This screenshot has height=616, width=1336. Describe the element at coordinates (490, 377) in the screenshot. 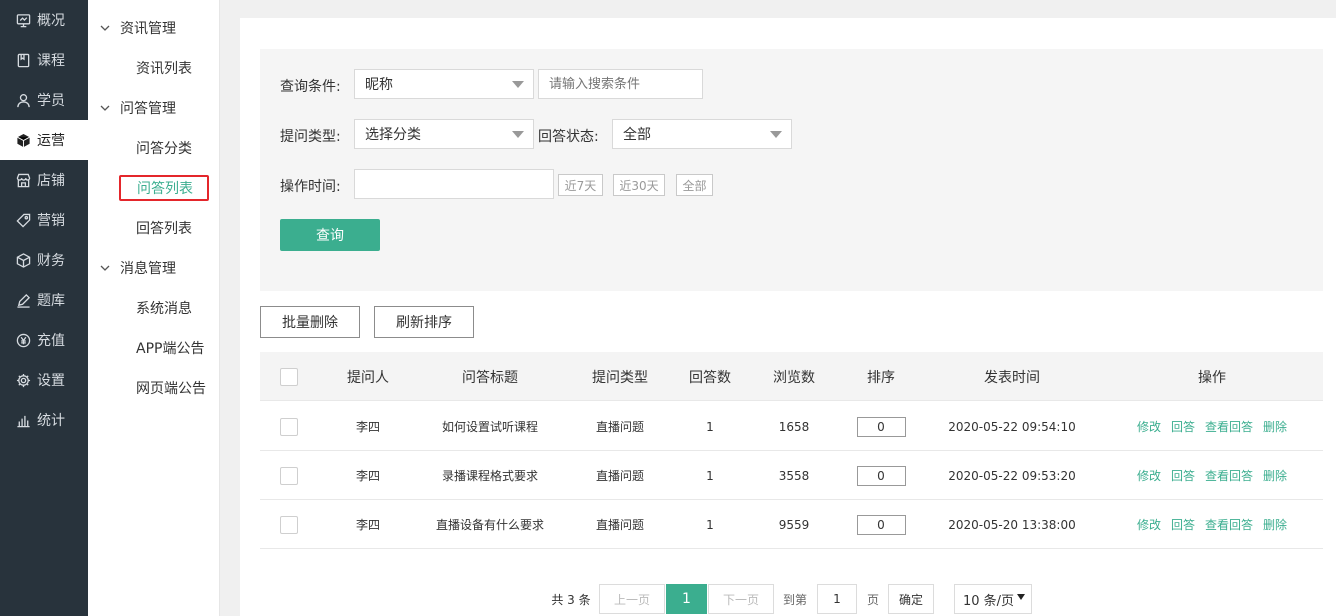

I see `header-title: 问答标题` at that location.